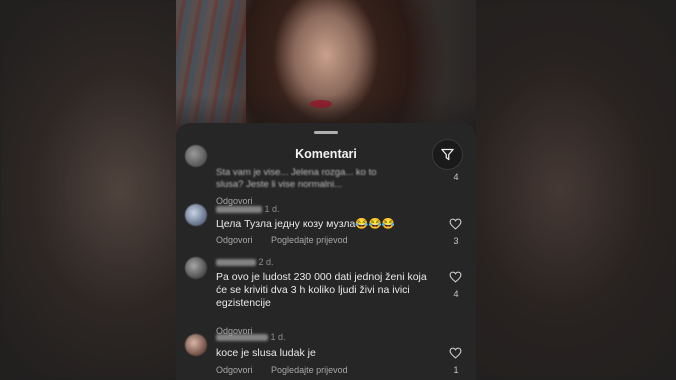 The width and height of the screenshot is (676, 380). What do you see at coordinates (326, 132) in the screenshot?
I see `drag-handle` at bounding box center [326, 132].